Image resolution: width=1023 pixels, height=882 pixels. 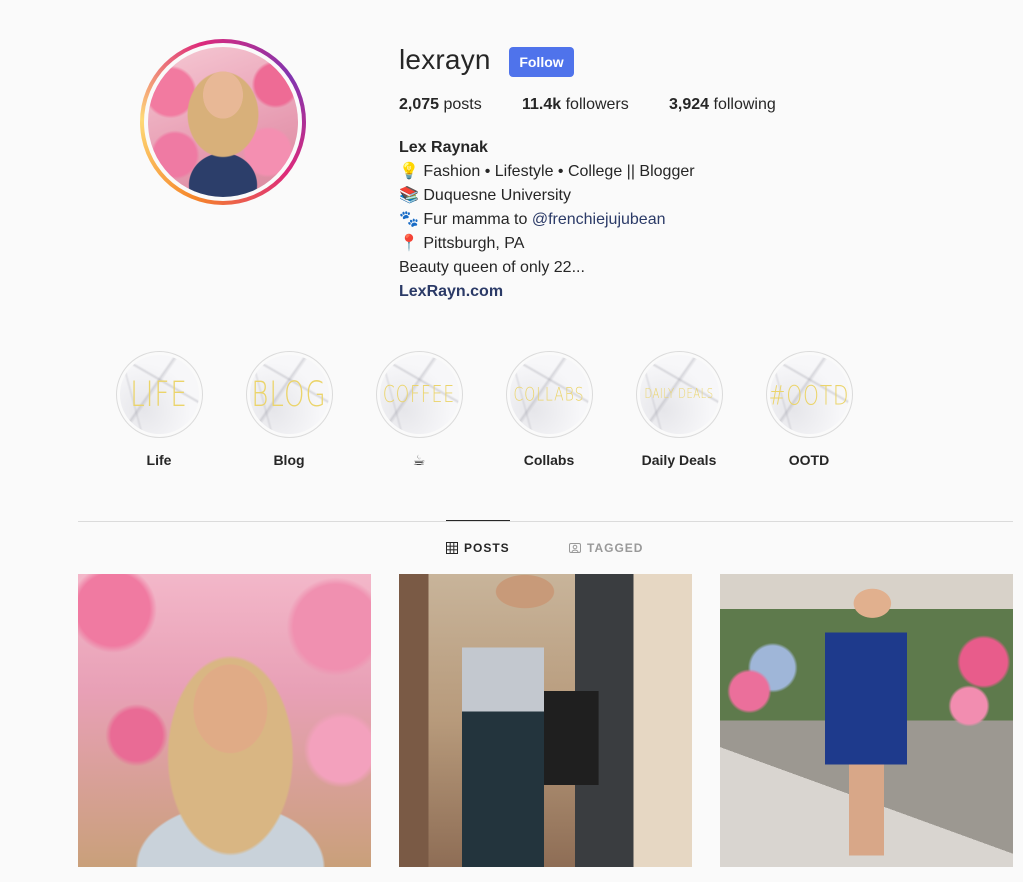 What do you see at coordinates (289, 460) in the screenshot?
I see `highlight-label: Blog` at bounding box center [289, 460].